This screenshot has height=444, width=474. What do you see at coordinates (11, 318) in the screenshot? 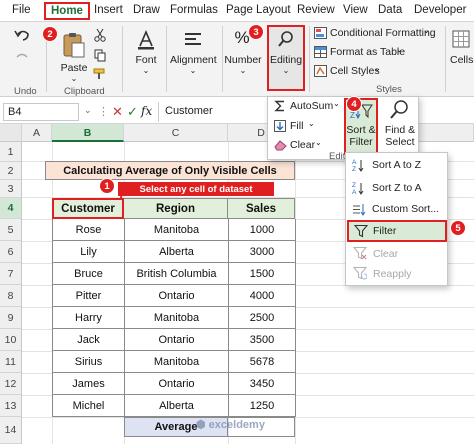
I see `row-header-9: 9` at bounding box center [11, 318].